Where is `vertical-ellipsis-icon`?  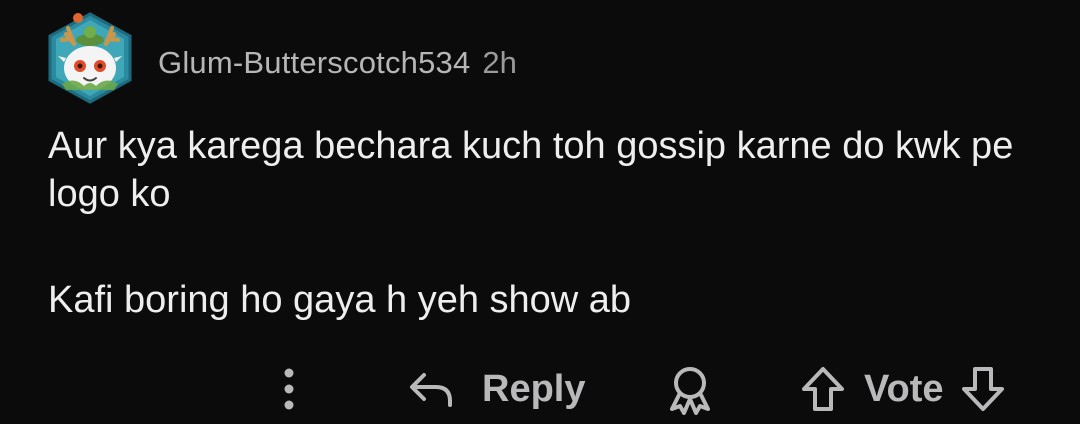
vertical-ellipsis-icon is located at coordinates (289, 389).